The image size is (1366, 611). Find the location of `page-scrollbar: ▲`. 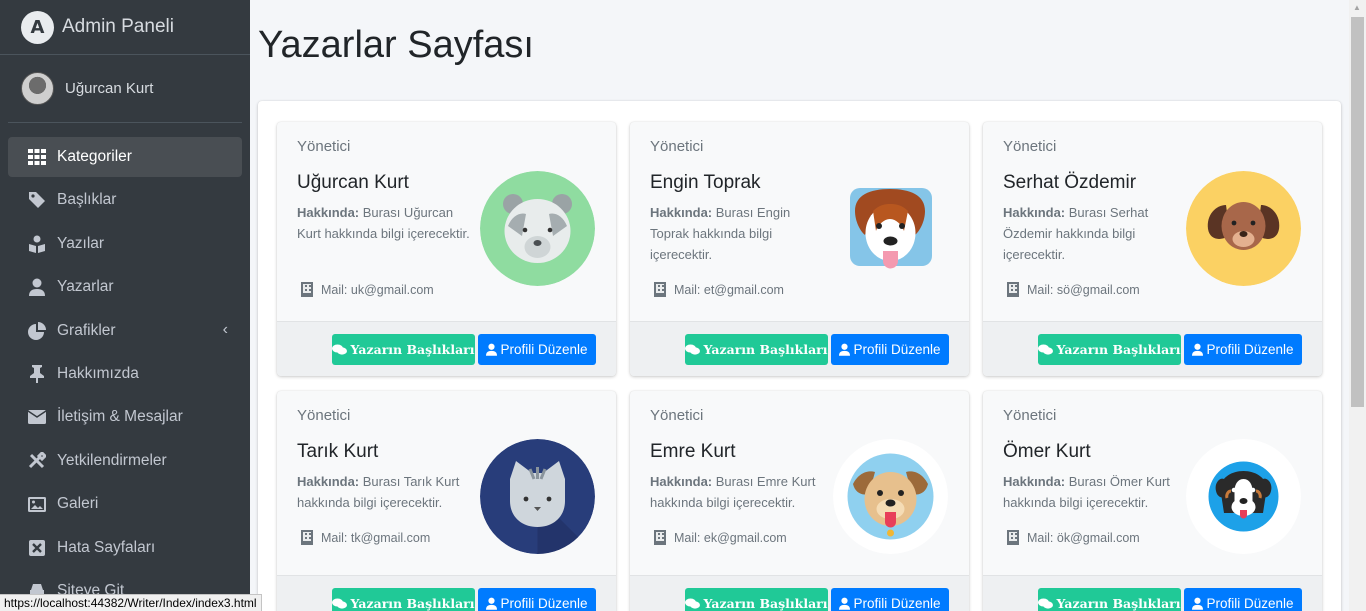

page-scrollbar: ▲ is located at coordinates (1357, 305).